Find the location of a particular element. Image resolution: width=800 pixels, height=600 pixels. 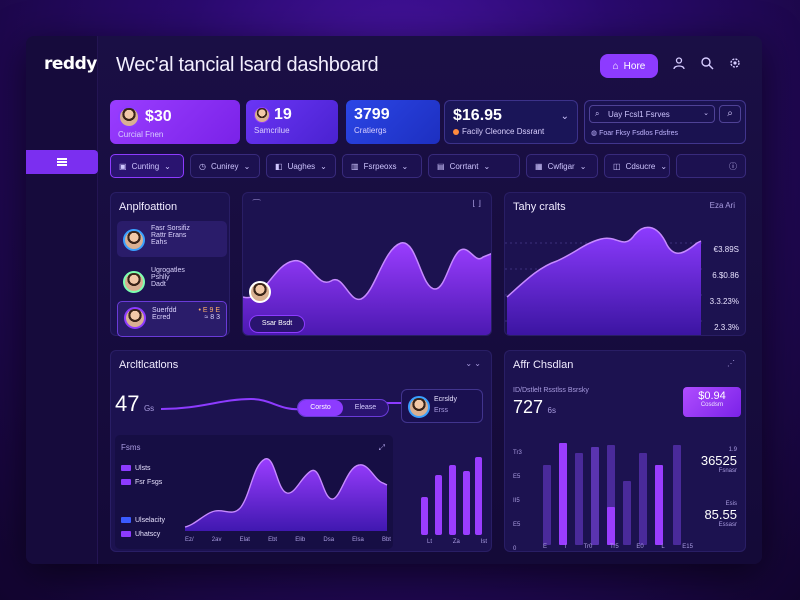

badge-sub: Cosdsrn is located at coordinates (712, 405).